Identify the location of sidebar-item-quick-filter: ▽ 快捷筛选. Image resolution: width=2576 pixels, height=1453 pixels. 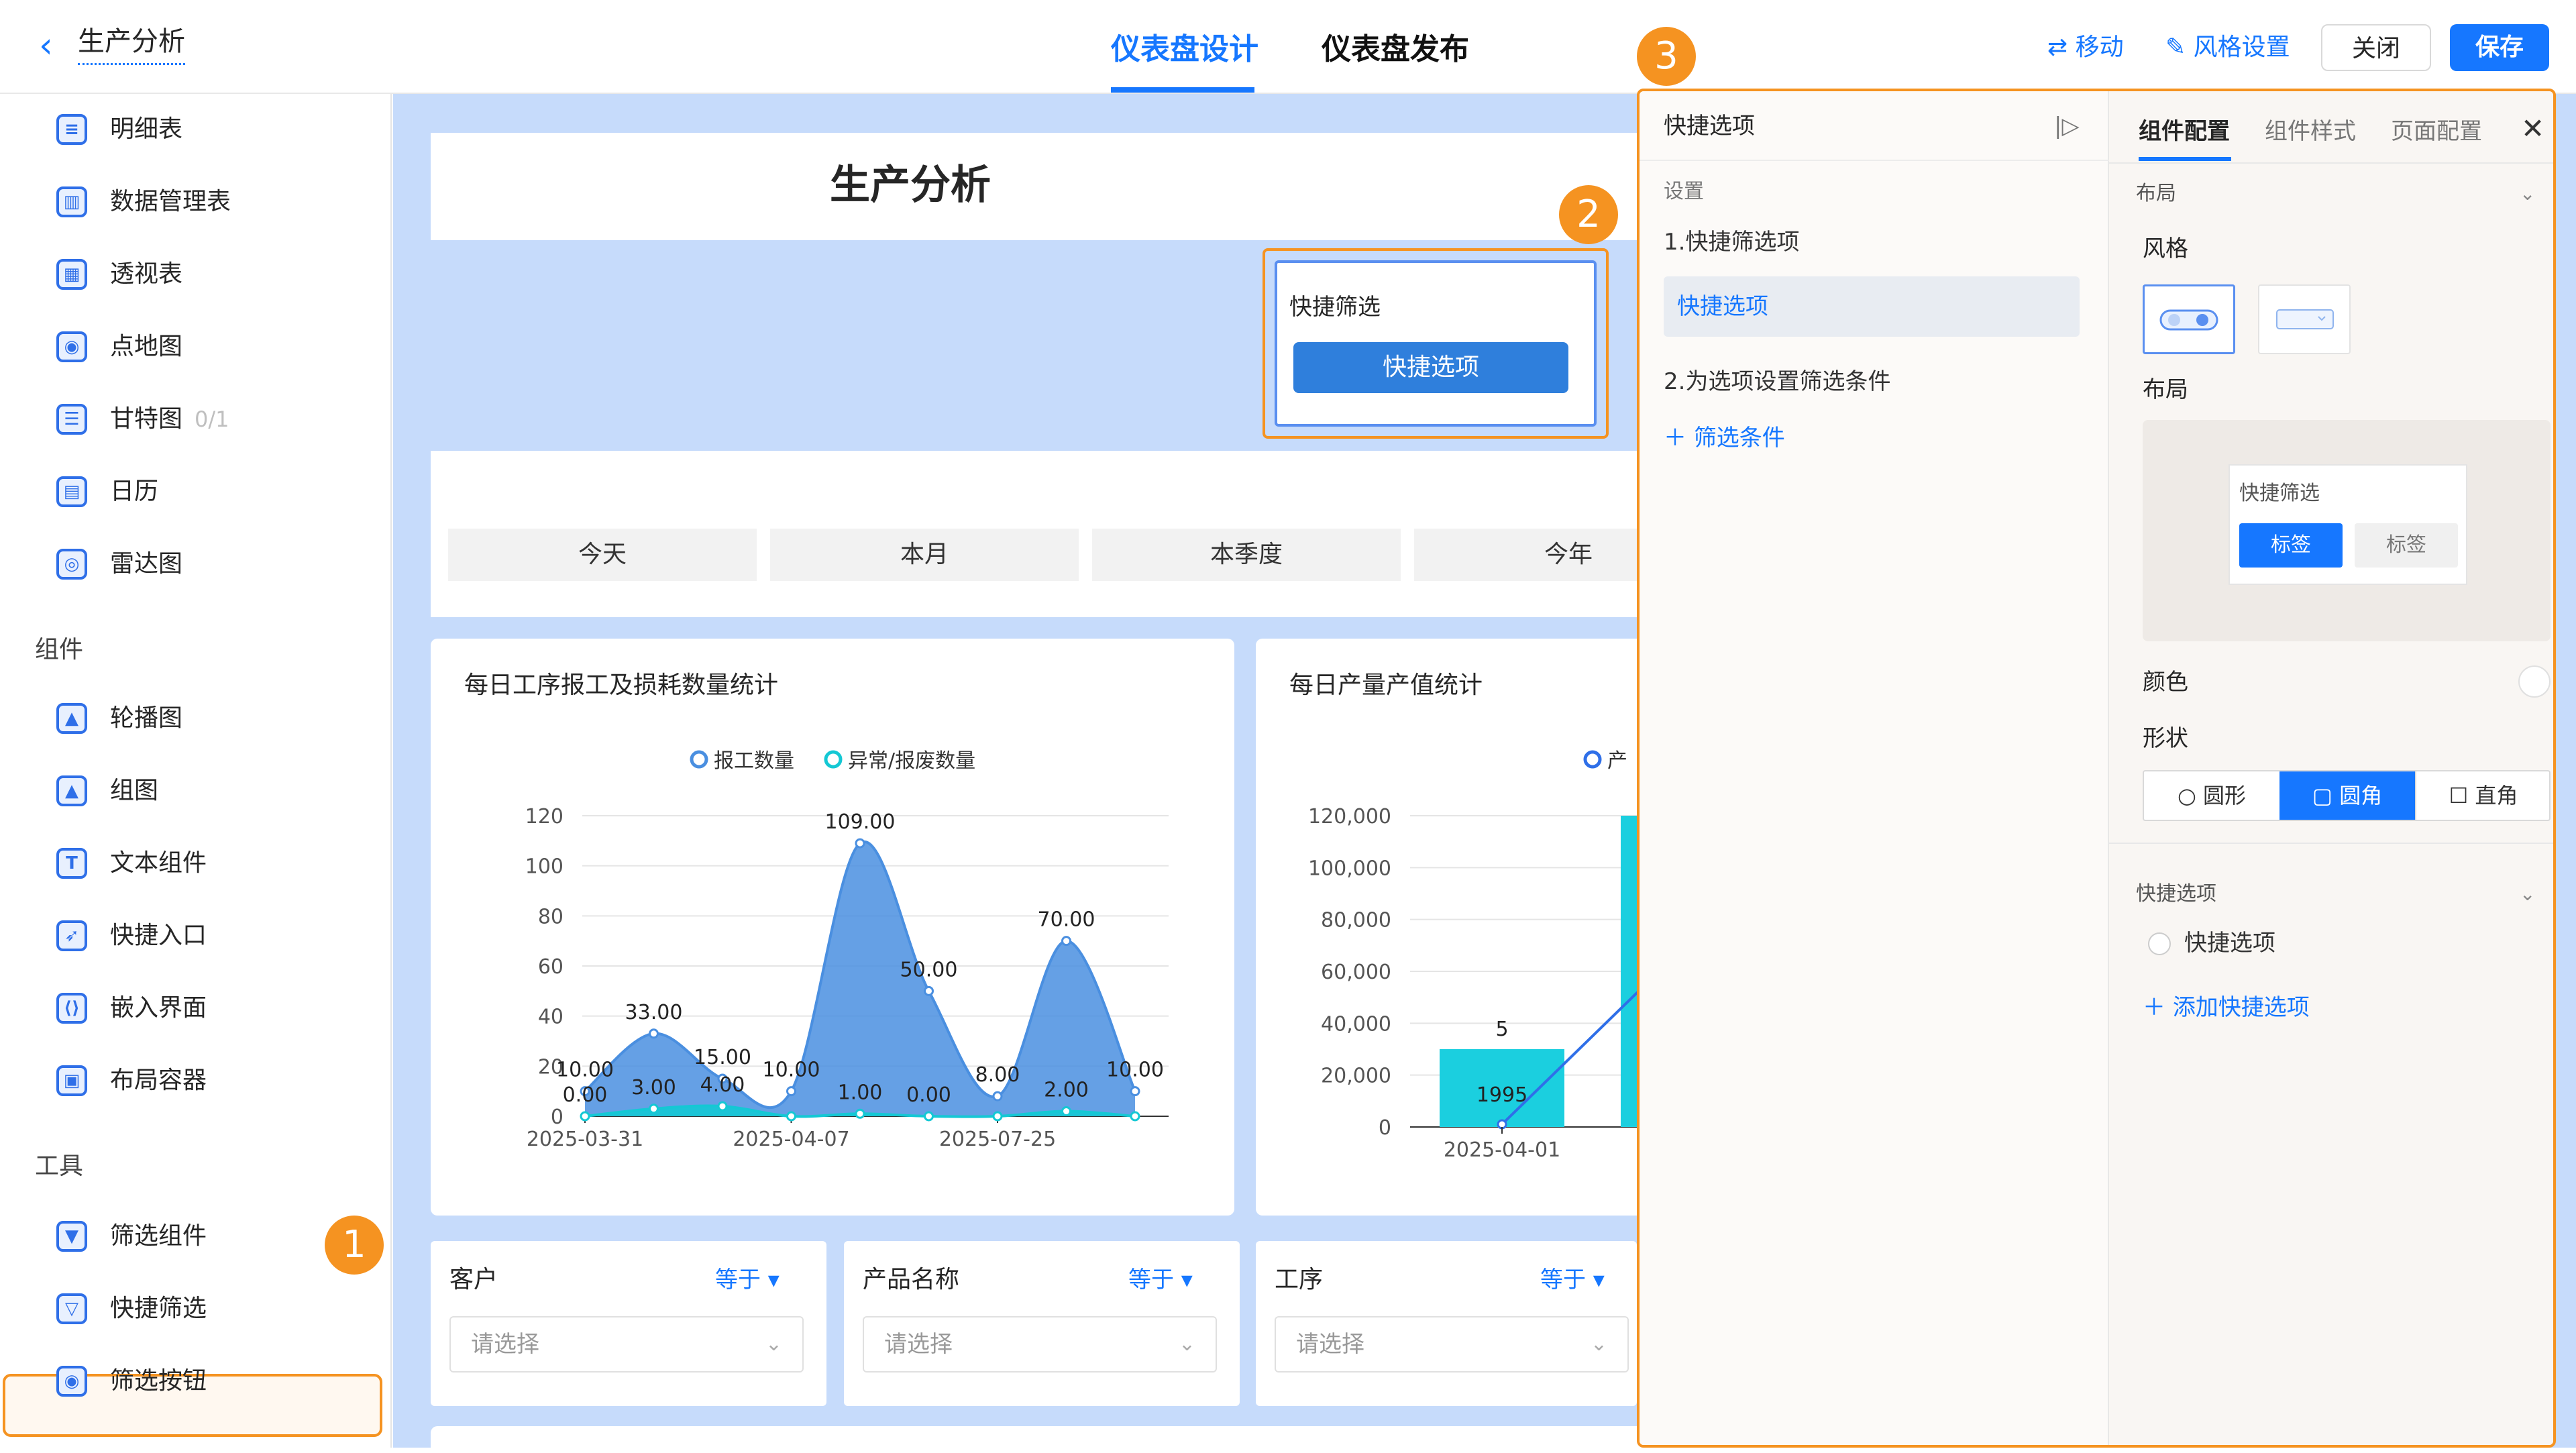
(196, 1309).